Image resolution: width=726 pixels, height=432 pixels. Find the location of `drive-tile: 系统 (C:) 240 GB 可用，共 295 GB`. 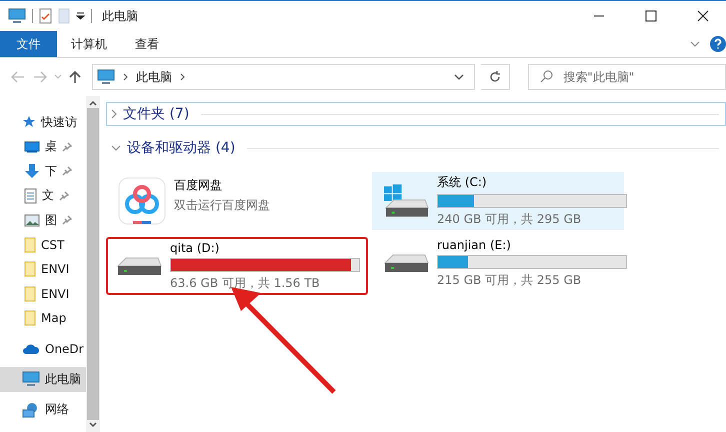

drive-tile: 系统 (C:) 240 GB 可用，共 295 GB is located at coordinates (498, 201).